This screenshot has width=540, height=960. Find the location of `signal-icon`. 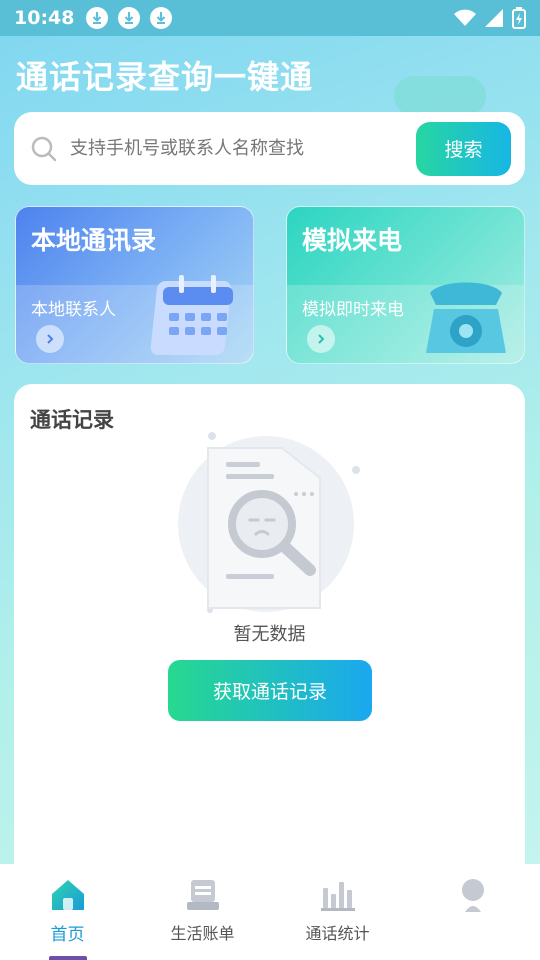

signal-icon is located at coordinates (494, 18).